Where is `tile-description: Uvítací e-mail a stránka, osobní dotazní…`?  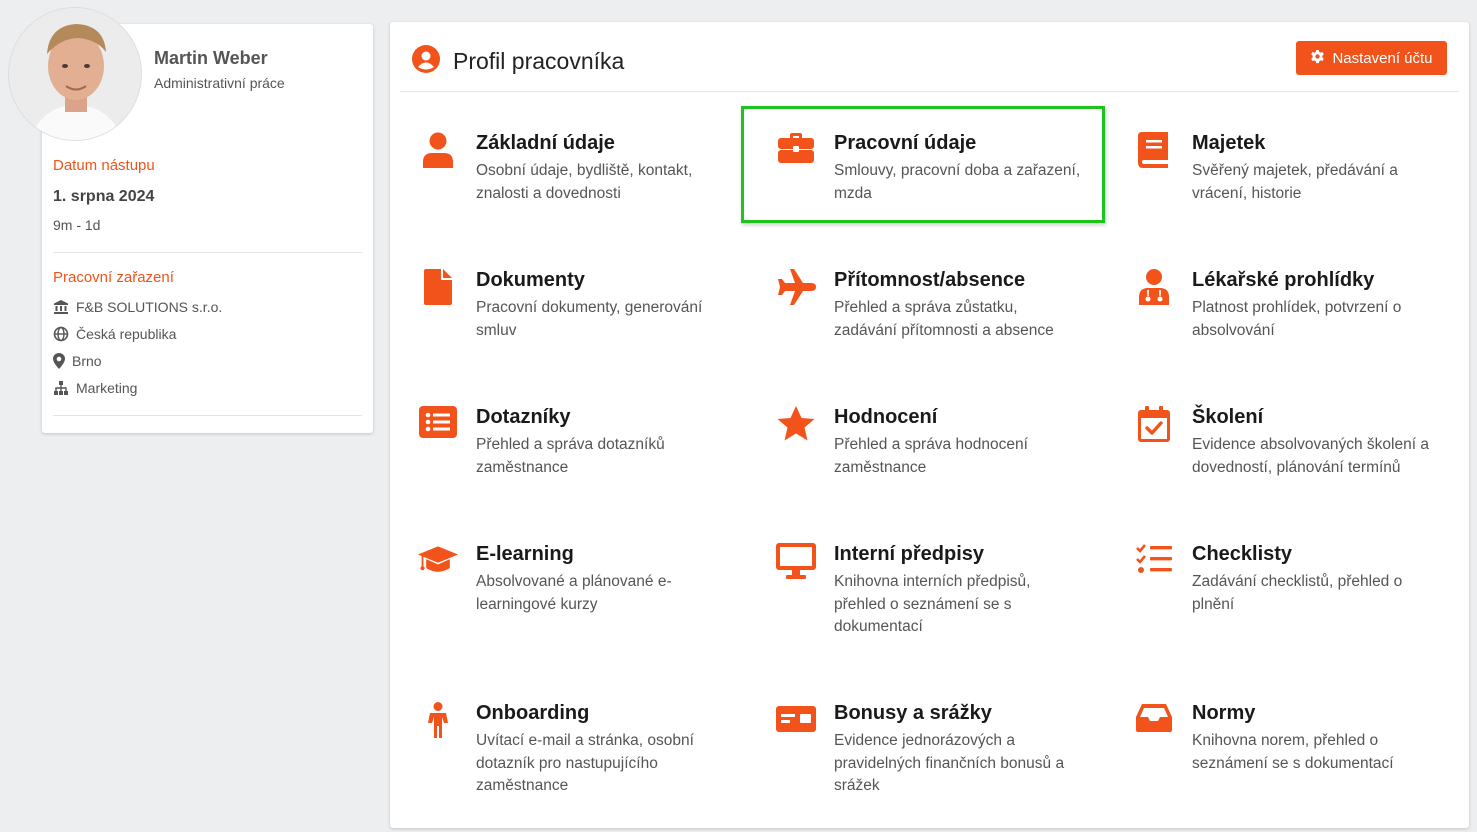 tile-description: Uvítací e-mail a stránka, osobní dotazní… is located at coordinates (585, 763).